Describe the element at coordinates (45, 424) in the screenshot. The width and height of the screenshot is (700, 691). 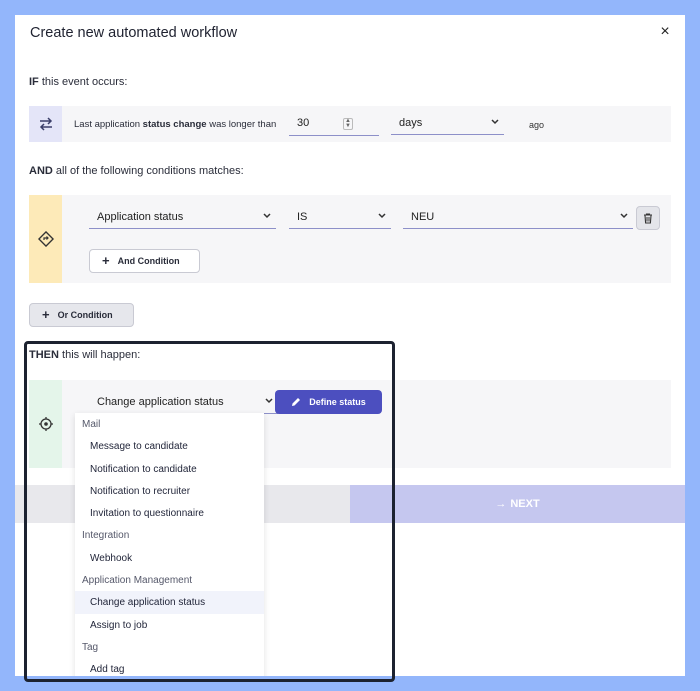
I see `target-icon` at that location.